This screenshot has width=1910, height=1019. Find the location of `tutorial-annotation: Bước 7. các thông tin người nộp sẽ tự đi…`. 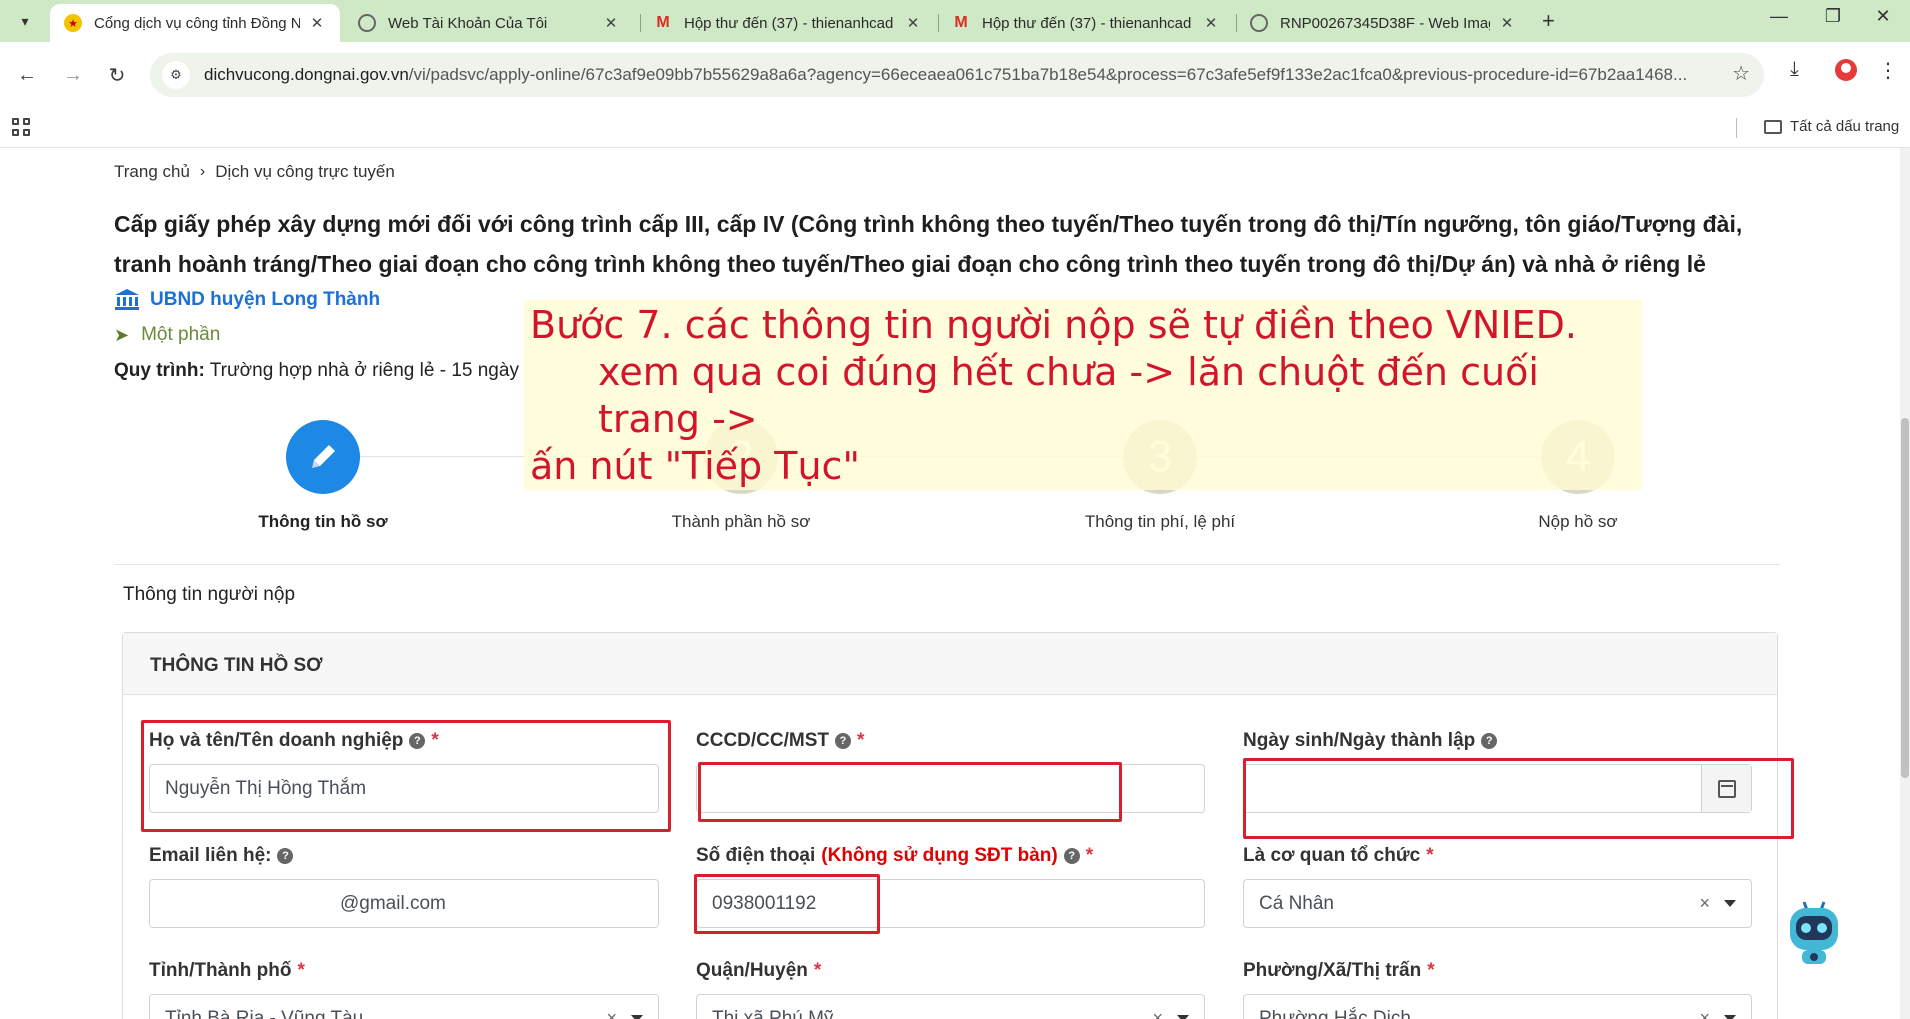

tutorial-annotation: Bước 7. các thông tin người nộp sẽ tự đi… is located at coordinates (1083, 395).